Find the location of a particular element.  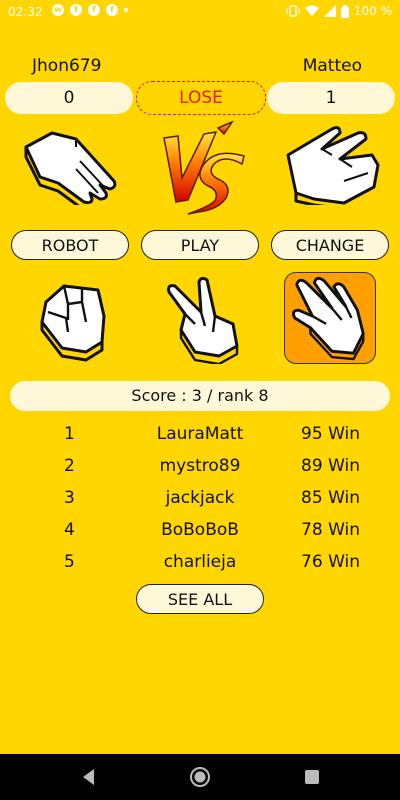

leaderboard-row: 5 charlieja 76 Win is located at coordinates (200, 568).